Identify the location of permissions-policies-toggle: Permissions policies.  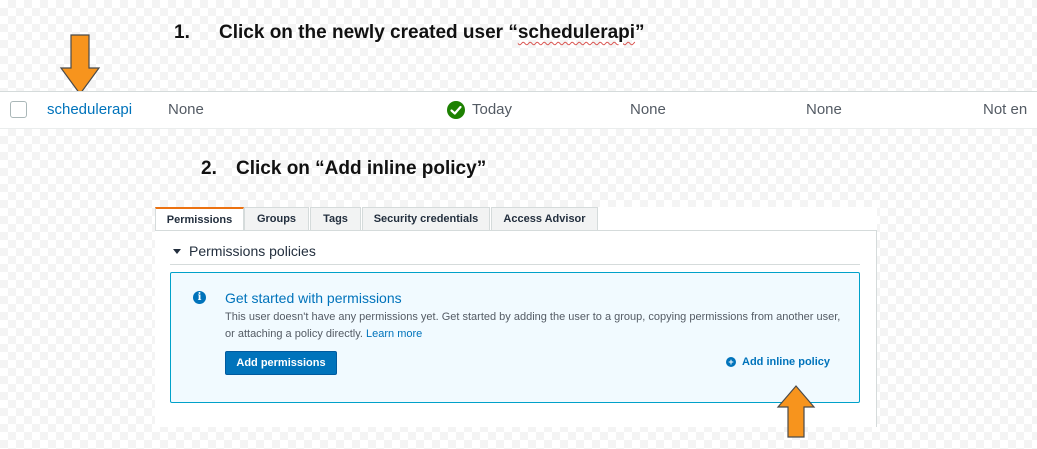
(244, 251).